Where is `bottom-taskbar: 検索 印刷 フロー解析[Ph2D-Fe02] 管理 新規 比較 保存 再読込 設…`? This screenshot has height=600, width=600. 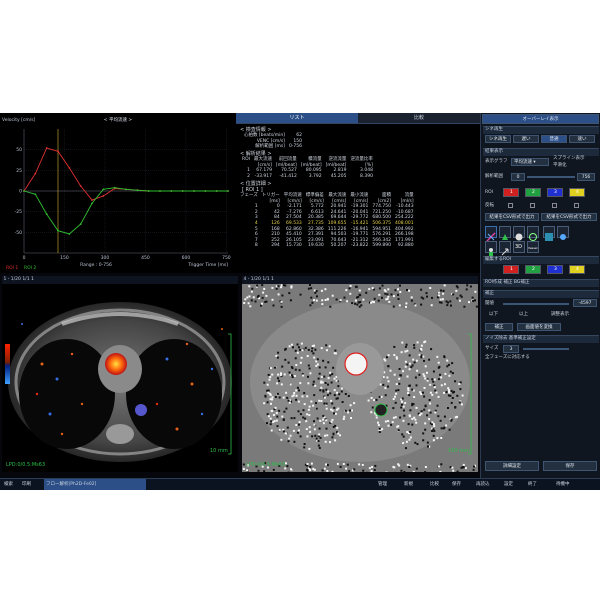
bottom-taskbar: 検索 印刷 フロー解析[Ph2D-Fe02] 管理 新規 比較 保存 再読込 設… is located at coordinates (300, 484).